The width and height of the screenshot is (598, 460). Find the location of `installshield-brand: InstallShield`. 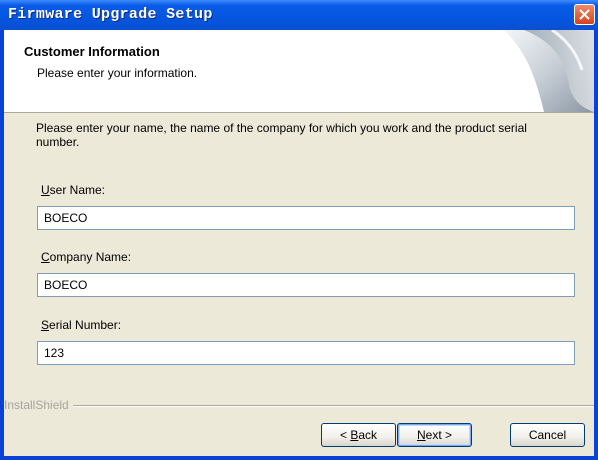

installshield-brand: InstallShield is located at coordinates (38, 405).